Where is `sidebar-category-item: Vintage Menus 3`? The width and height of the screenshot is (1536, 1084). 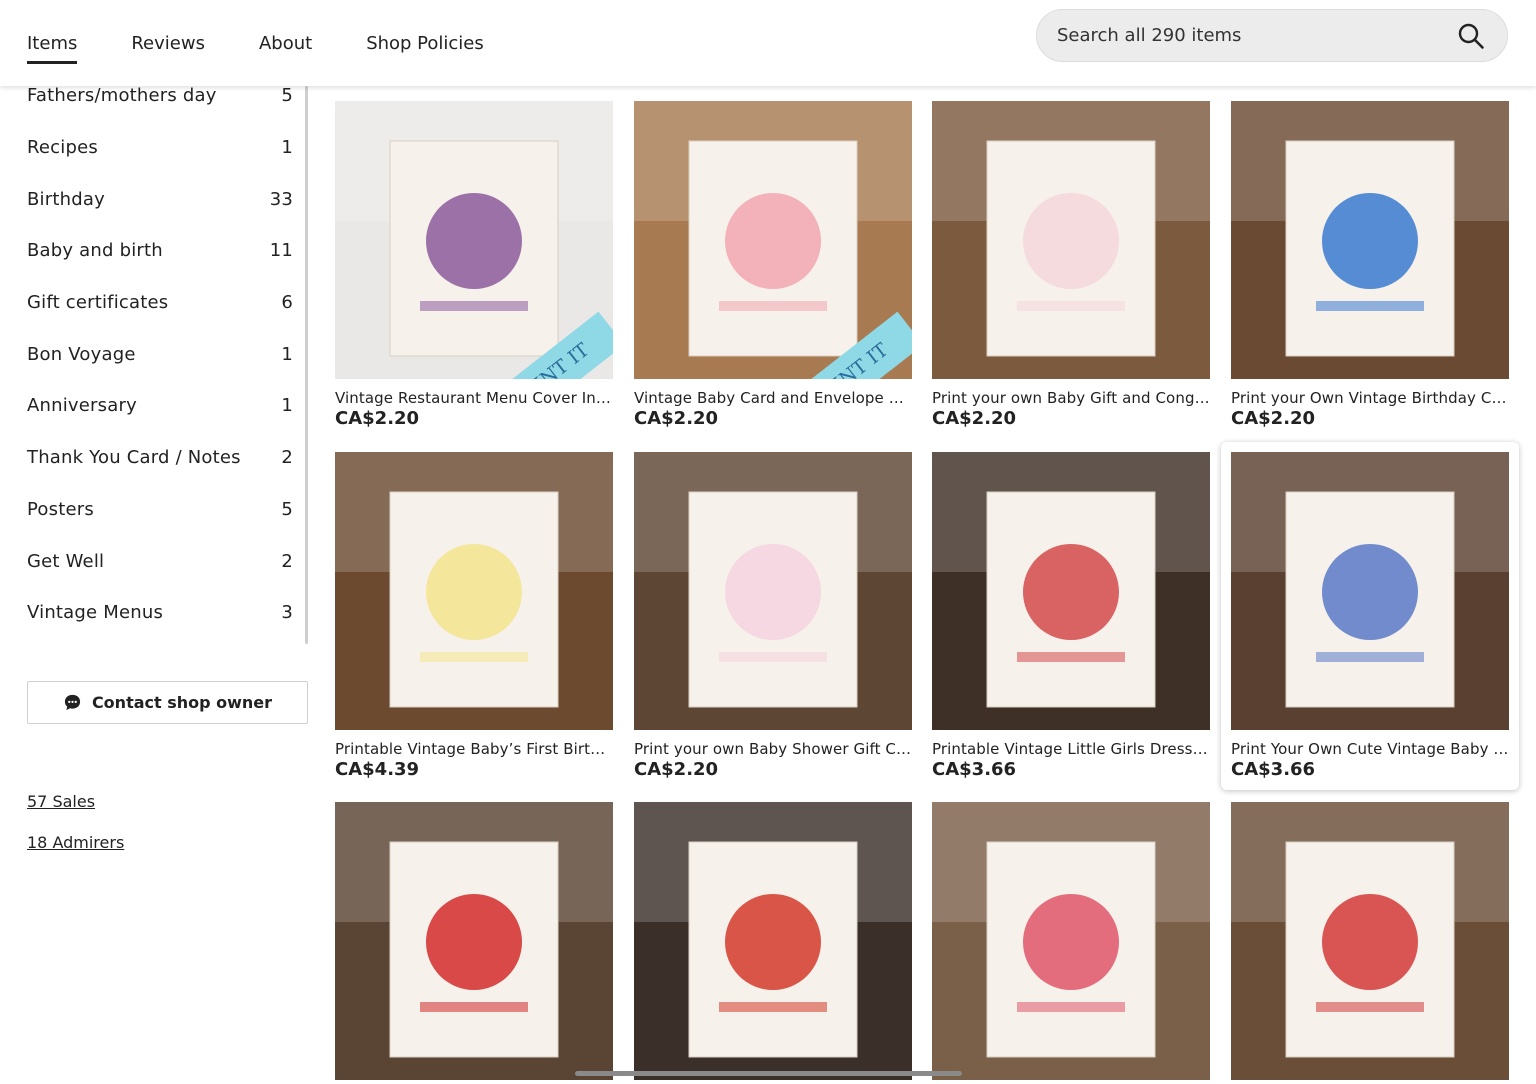 sidebar-category-item: Vintage Menus 3 is located at coordinates (160, 613).